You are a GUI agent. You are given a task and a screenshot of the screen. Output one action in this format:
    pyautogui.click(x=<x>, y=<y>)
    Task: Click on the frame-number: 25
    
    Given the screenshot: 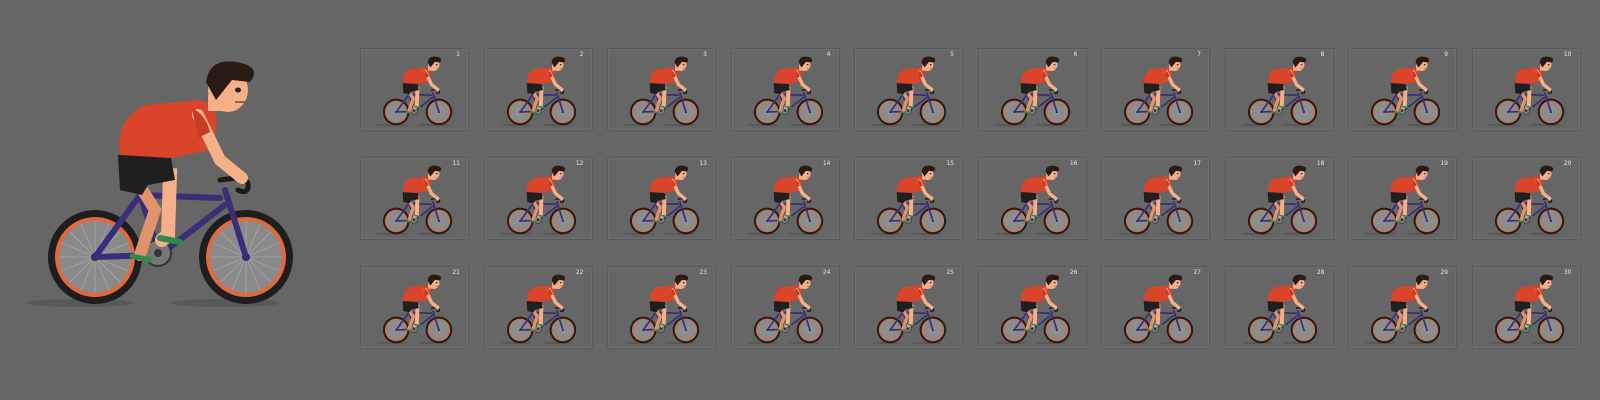 What is the action you would take?
    pyautogui.click(x=950, y=272)
    